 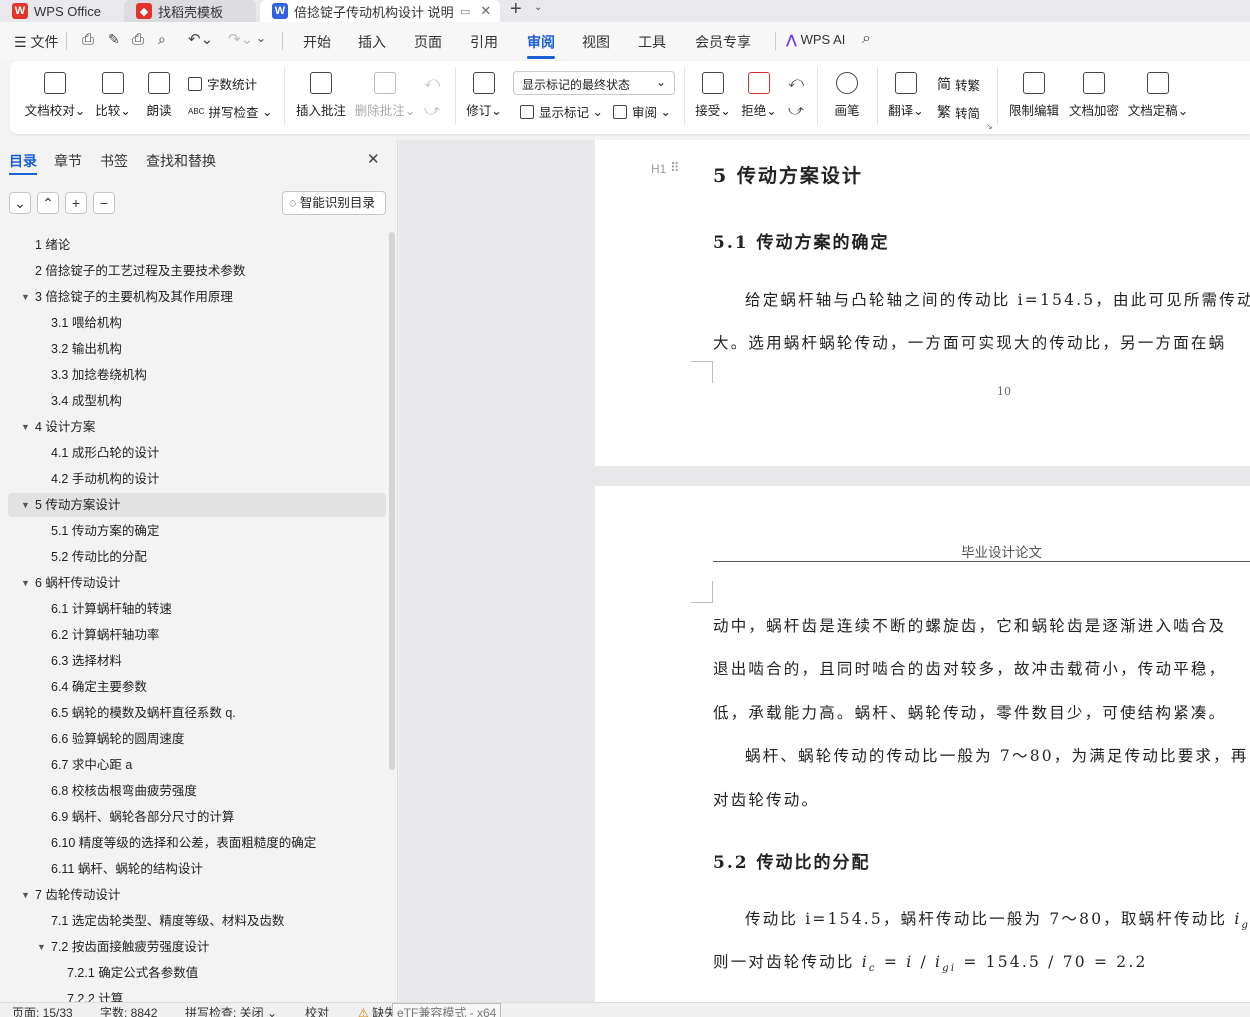 What do you see at coordinates (1034, 95) in the screenshot?
I see `restrict-editing-button: 限制编辑` at bounding box center [1034, 95].